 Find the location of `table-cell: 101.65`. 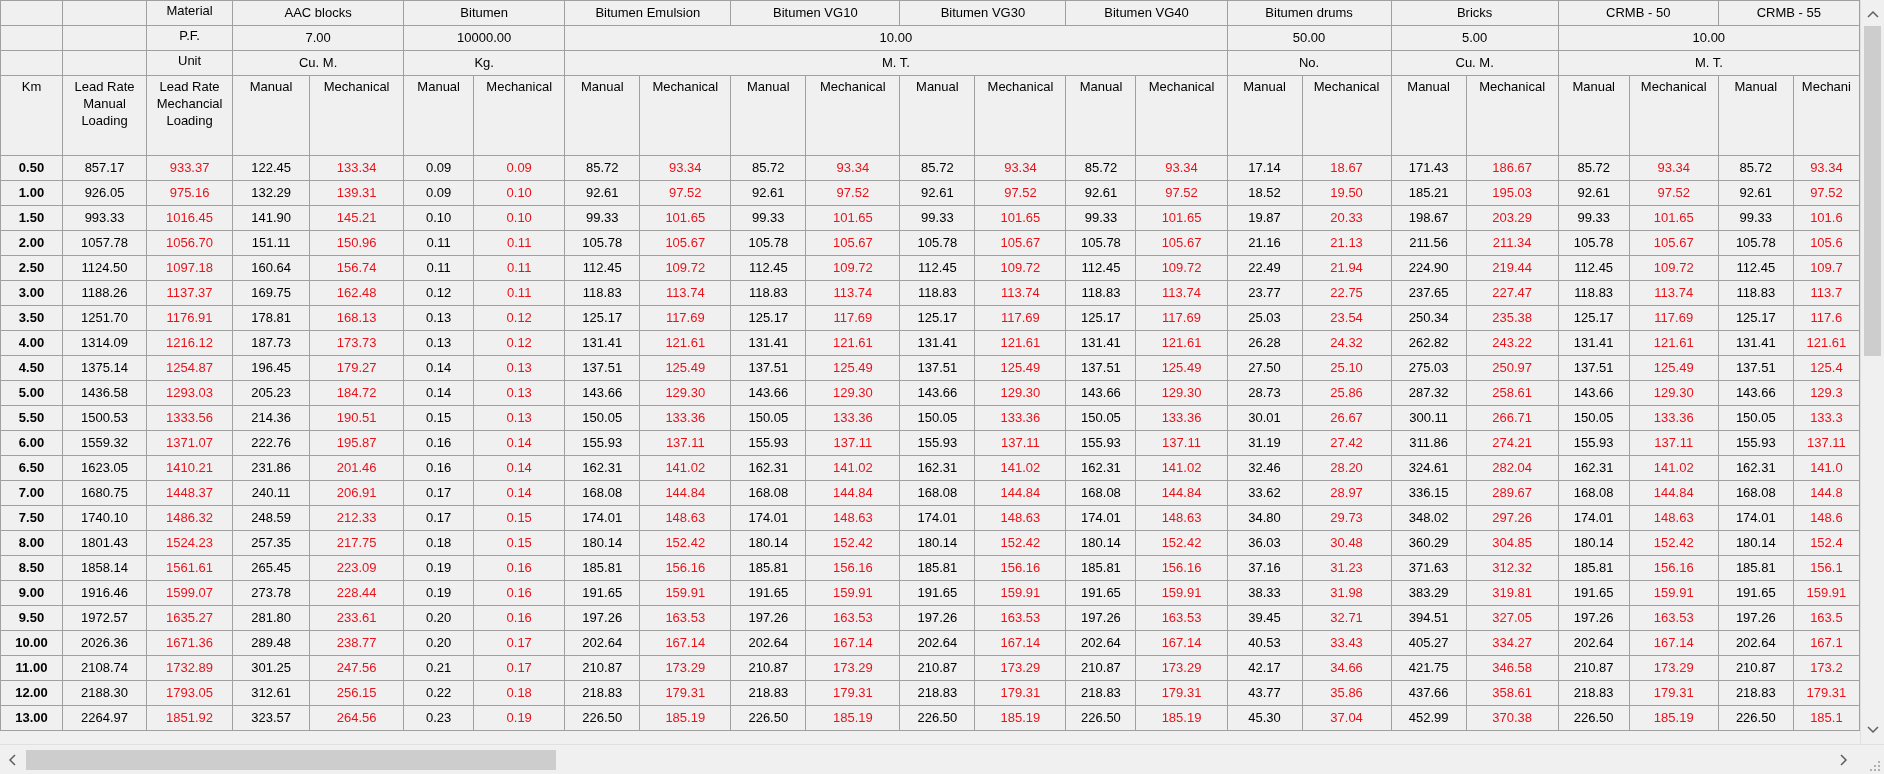

table-cell: 101.65 is located at coordinates (685, 218).